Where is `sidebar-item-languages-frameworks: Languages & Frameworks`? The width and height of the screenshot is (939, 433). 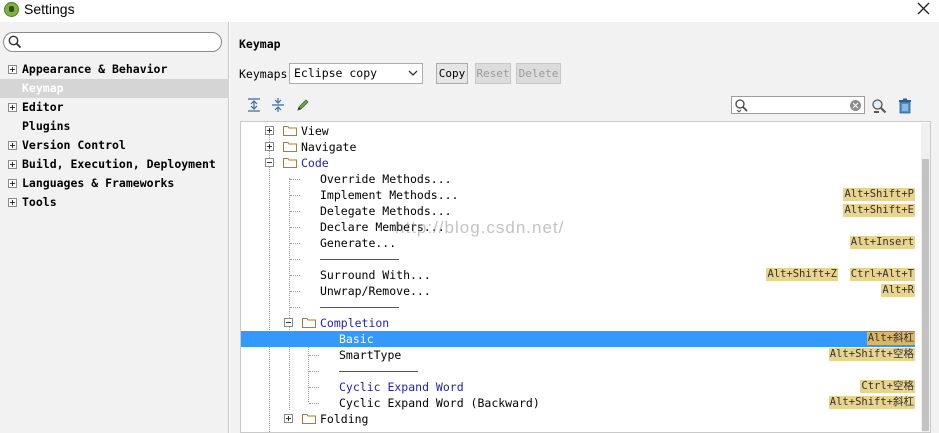 sidebar-item-languages-frameworks: Languages & Frameworks is located at coordinates (114, 183).